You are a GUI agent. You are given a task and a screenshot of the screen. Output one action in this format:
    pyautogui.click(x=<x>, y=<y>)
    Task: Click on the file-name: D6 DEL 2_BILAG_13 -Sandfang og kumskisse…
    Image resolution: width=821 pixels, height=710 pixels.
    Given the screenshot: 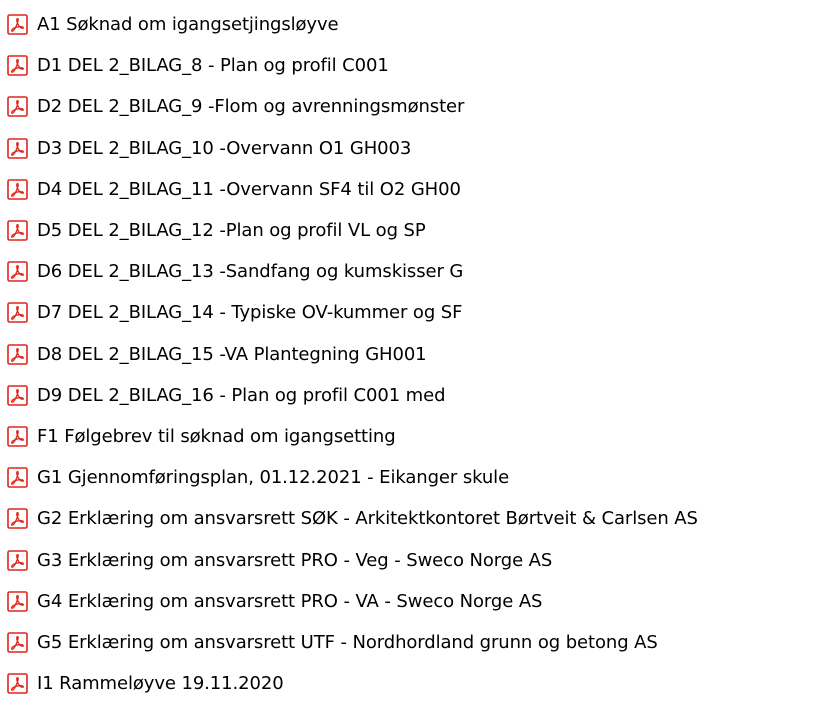 What is the action you would take?
    pyautogui.click(x=250, y=272)
    